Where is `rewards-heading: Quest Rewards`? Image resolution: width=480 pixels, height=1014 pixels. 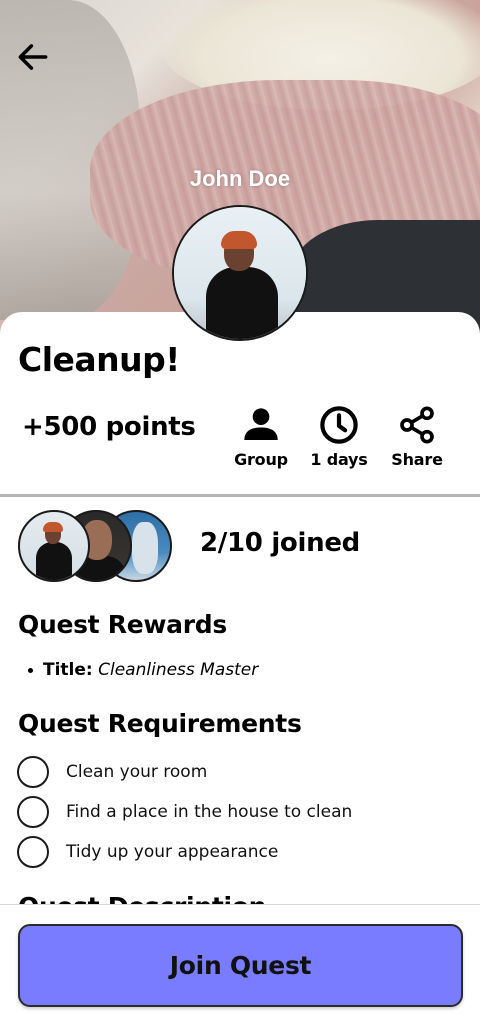 rewards-heading: Quest Rewards is located at coordinates (122, 624).